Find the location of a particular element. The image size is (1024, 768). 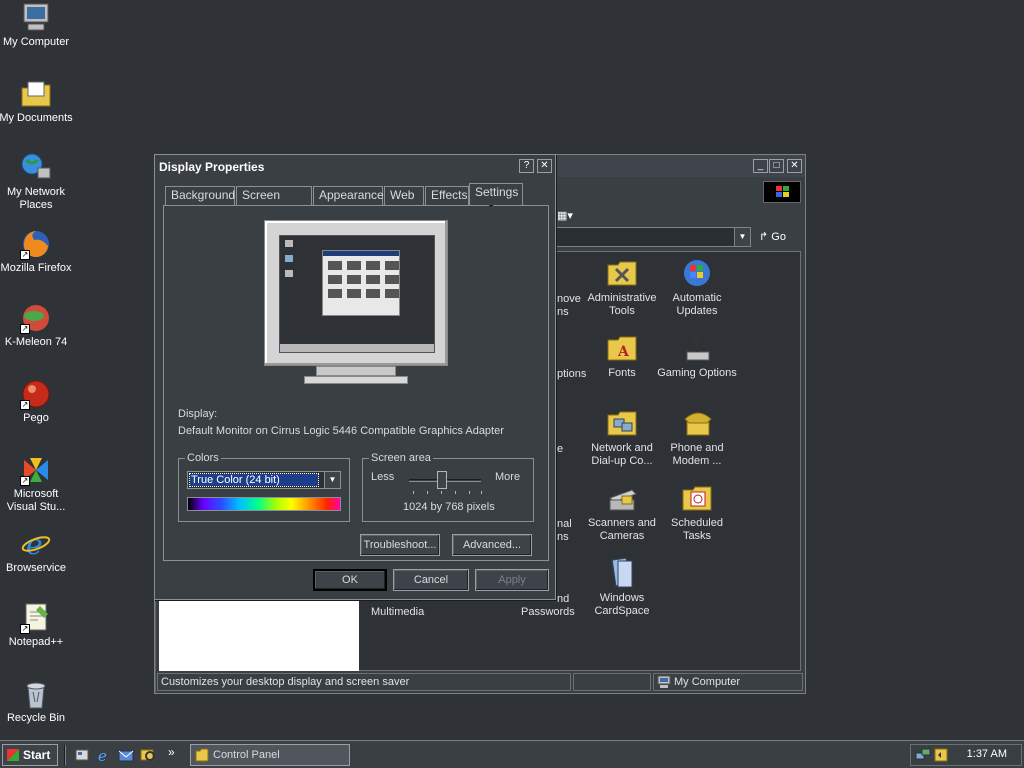

resolution-slider-thumb is located at coordinates (442, 480).